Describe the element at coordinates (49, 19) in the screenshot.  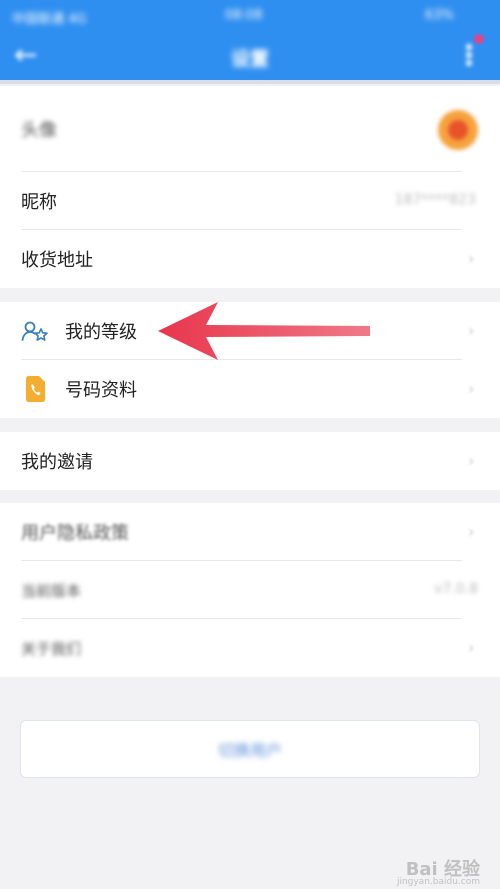
I see `carrier-label: 中国联通 4G` at that location.